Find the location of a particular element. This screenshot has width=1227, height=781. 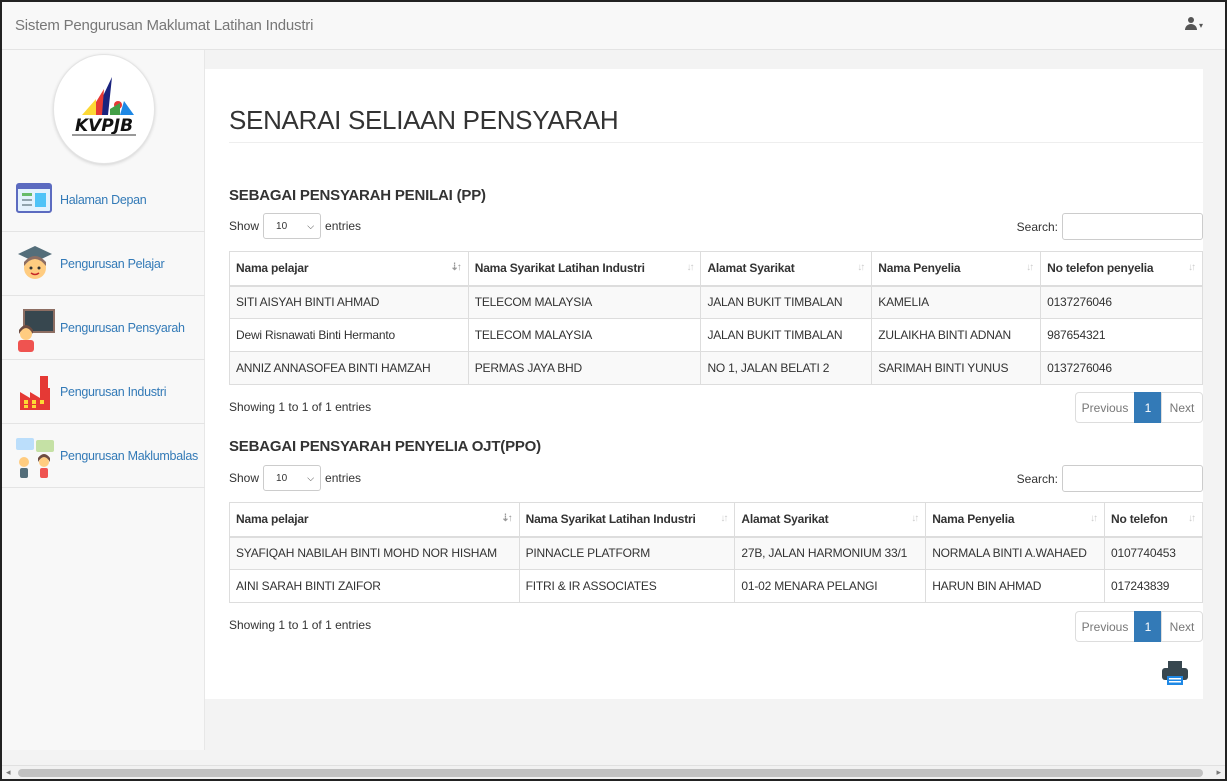

entries-label: entries is located at coordinates (343, 226).